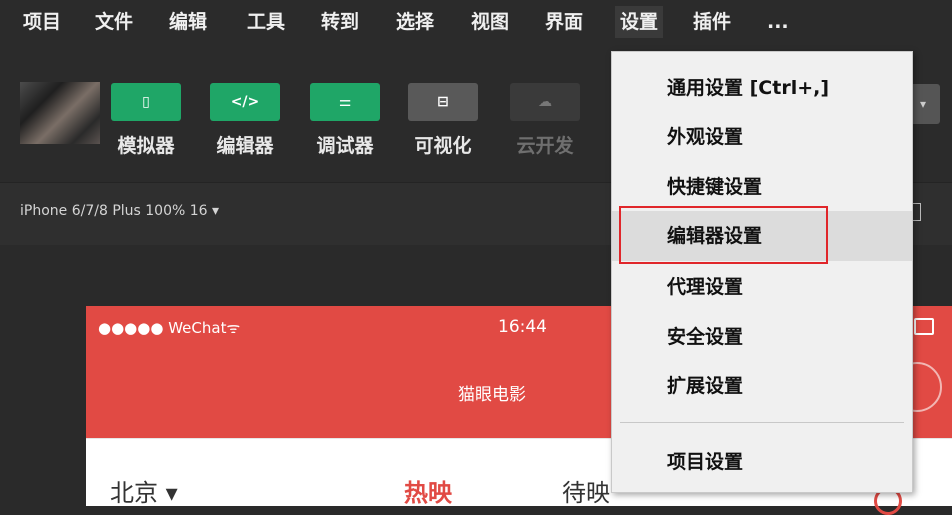 The height and width of the screenshot is (515, 952). Describe the element at coordinates (146, 102) in the screenshot. I see `phone-icon: ▯` at that location.